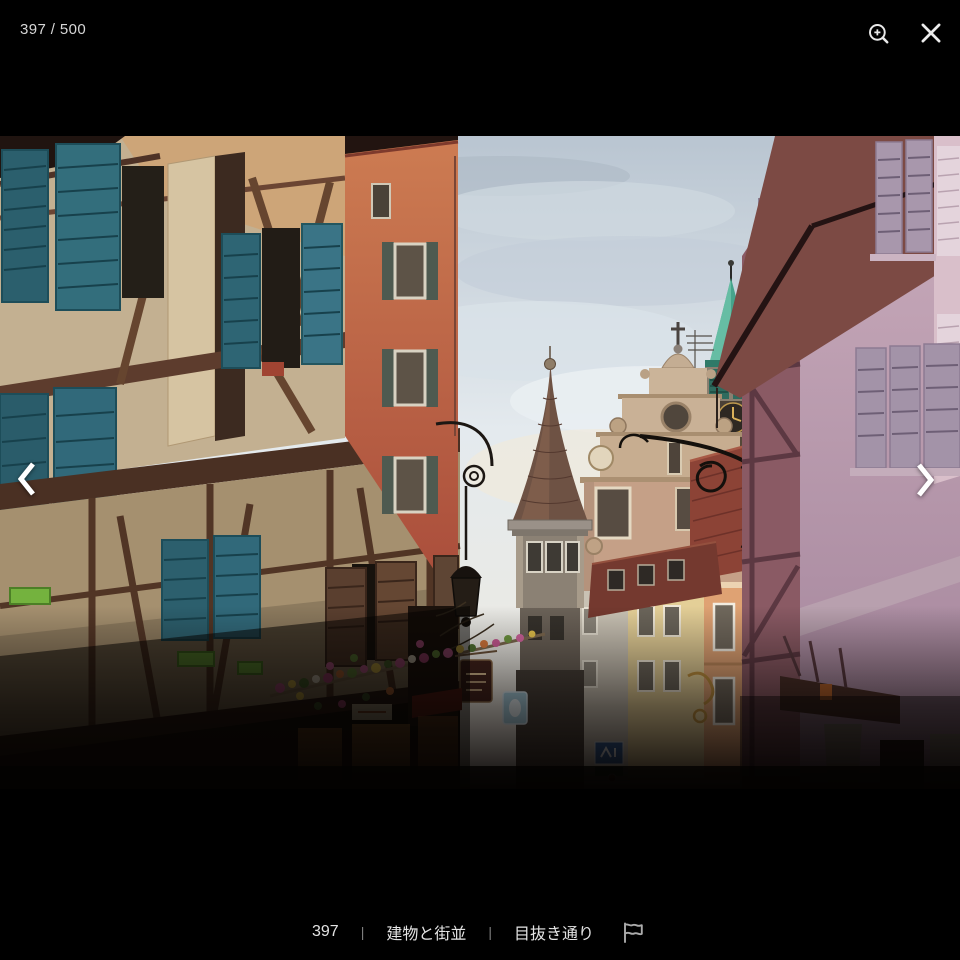  I want to click on caption-category: 建物と街並, so click(426, 934).